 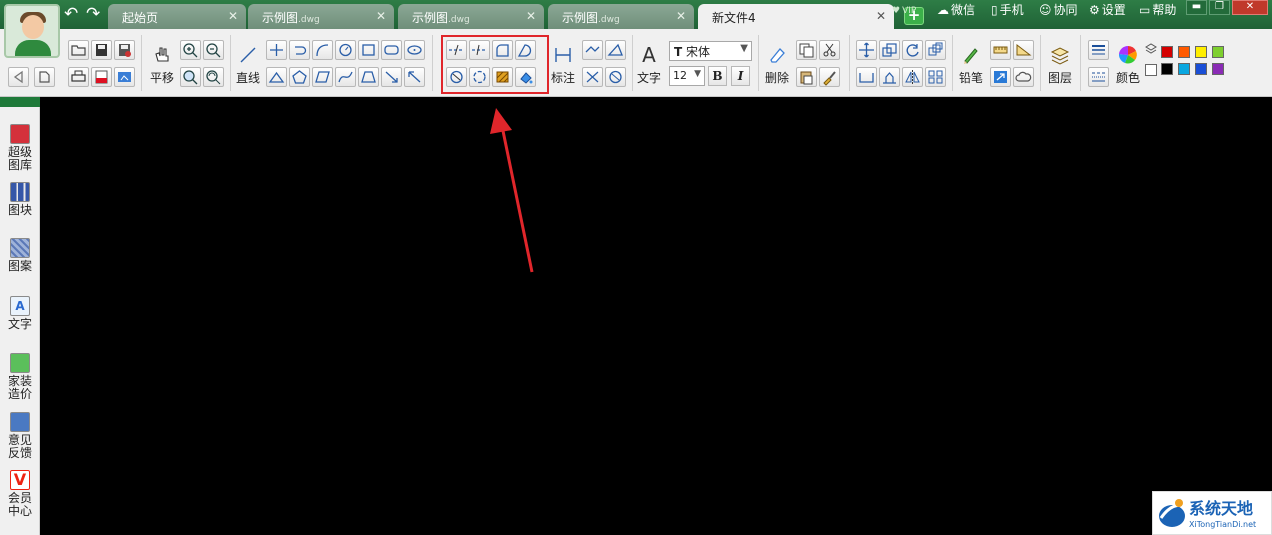 What do you see at coordinates (935, 50) in the screenshot?
I see `array-icon` at bounding box center [935, 50].